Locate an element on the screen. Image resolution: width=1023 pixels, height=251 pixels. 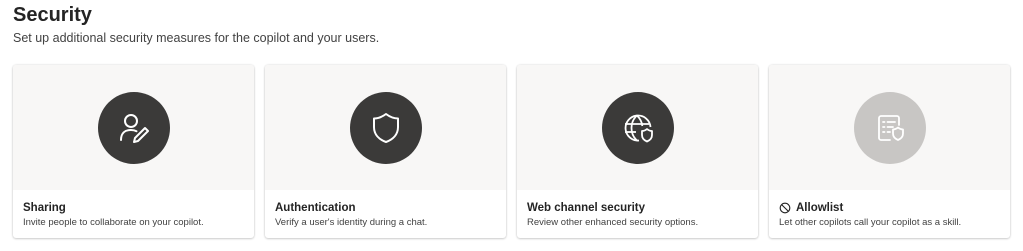
card-title: Allowlist is located at coordinates (889, 208).